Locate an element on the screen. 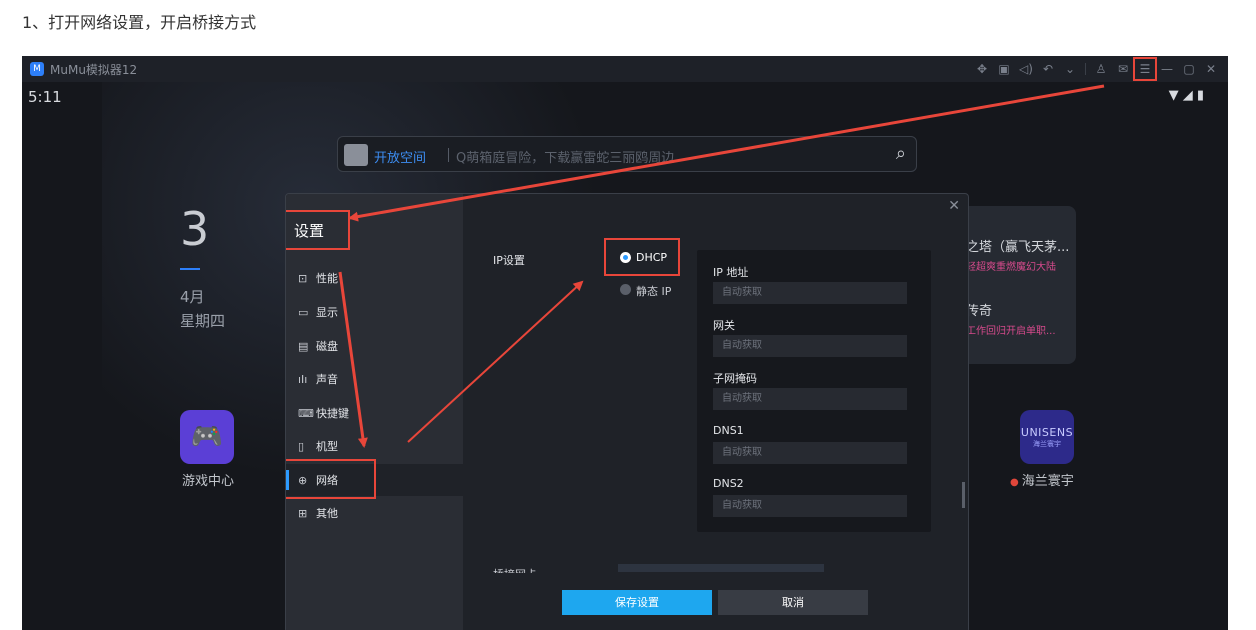 The width and height of the screenshot is (1256, 630). gateway-label: 网关 is located at coordinates (724, 325).